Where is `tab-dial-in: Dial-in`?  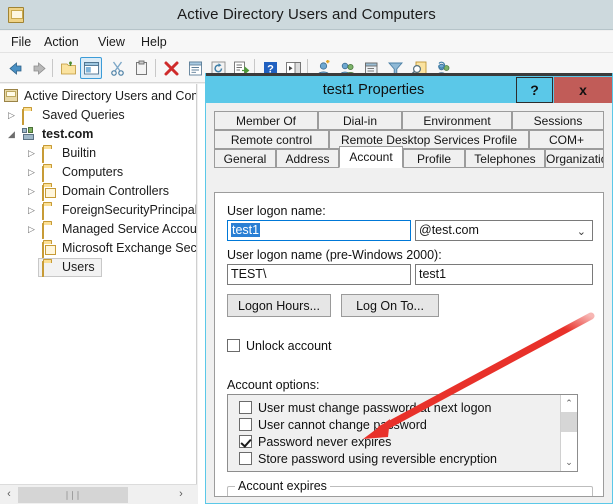
tab-dial-in: Dial-in is located at coordinates (360, 120).